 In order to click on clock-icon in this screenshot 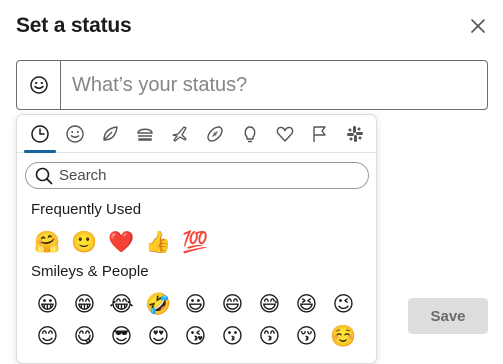, I will do `click(40, 134)`.